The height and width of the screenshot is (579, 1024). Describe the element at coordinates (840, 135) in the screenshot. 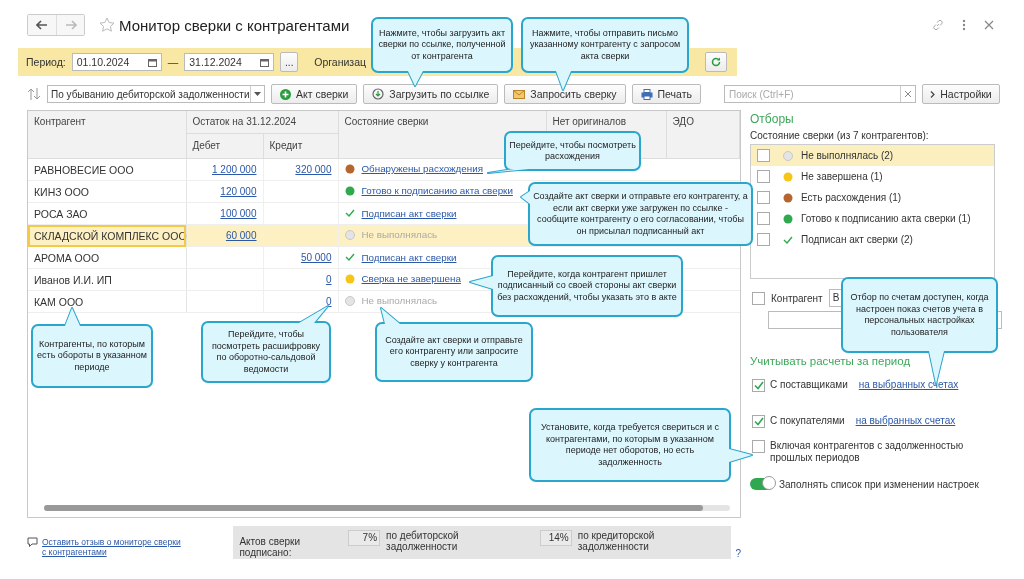

I see `status-caption: Состояние сверки (из 7 контрагентов):` at that location.